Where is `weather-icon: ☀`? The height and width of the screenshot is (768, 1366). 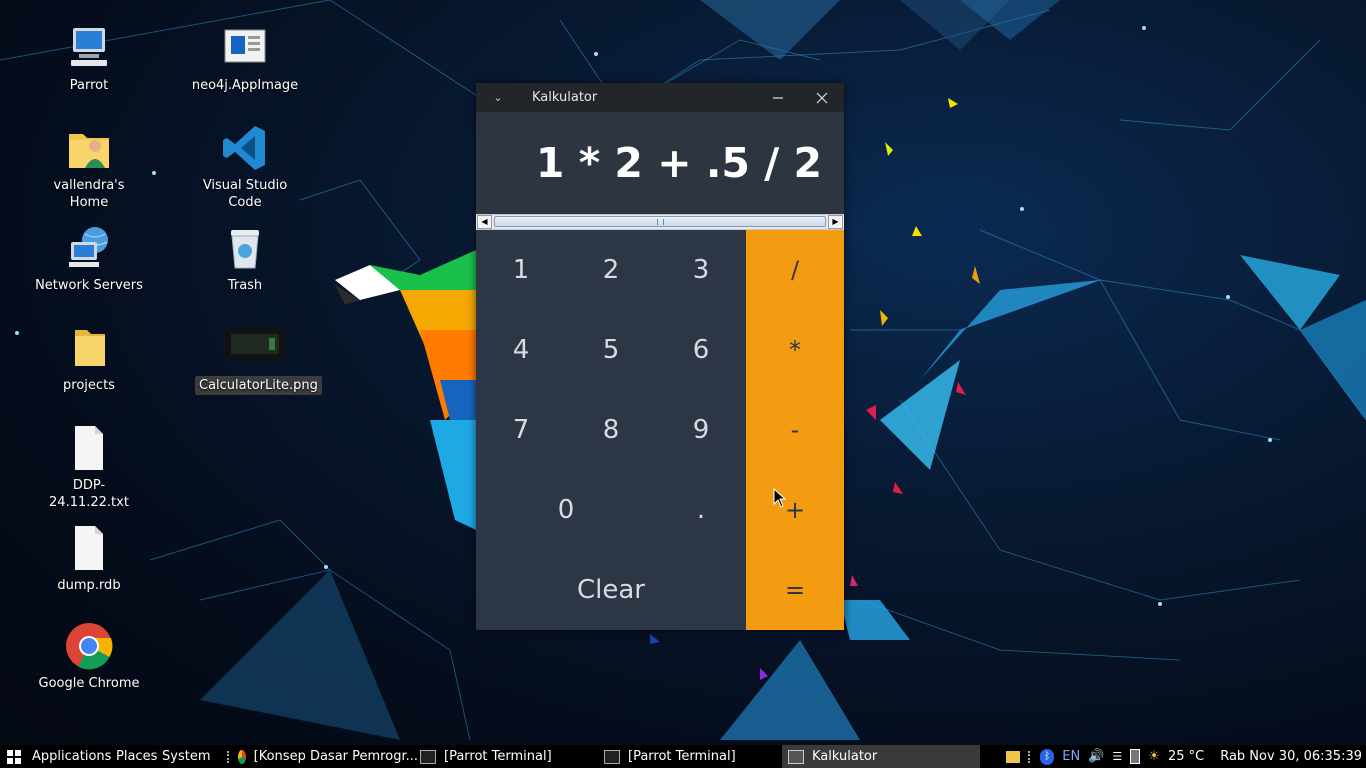
weather-icon: ☀ is located at coordinates (1154, 756).